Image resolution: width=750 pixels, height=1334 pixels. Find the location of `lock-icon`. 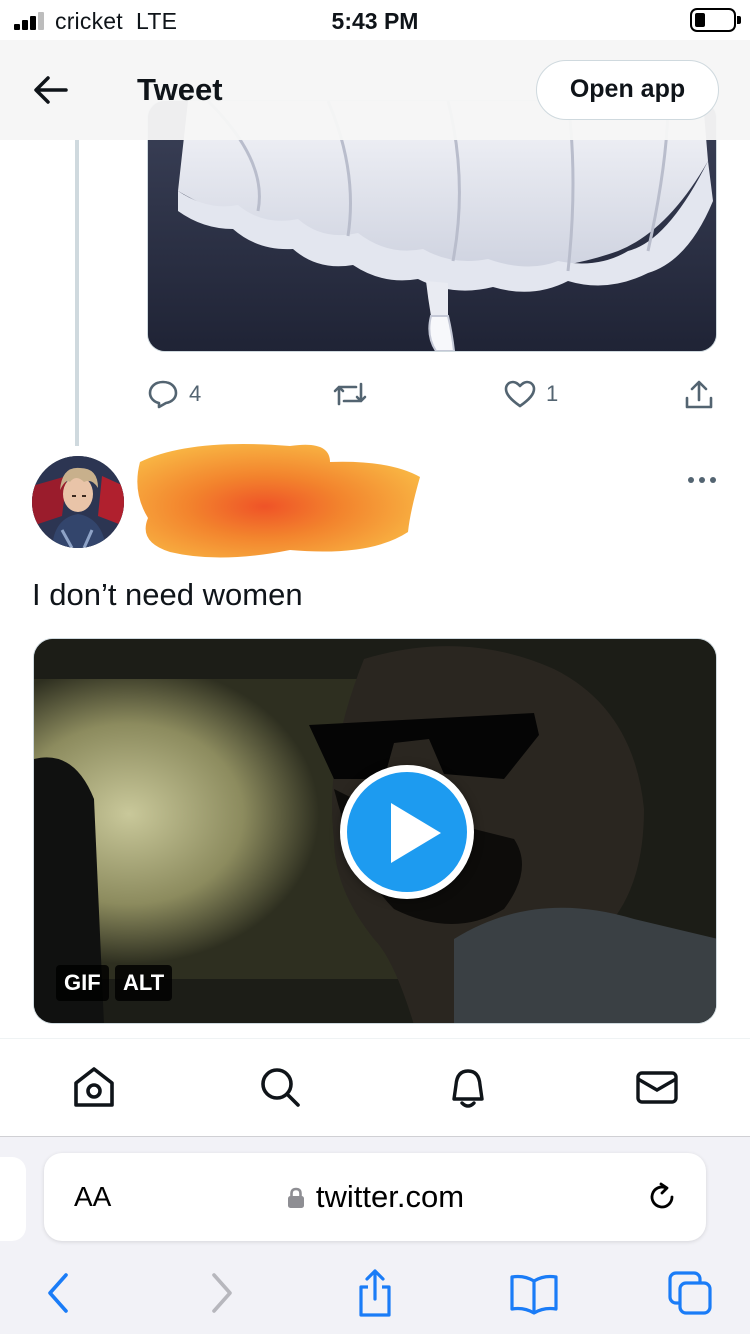

lock-icon is located at coordinates (295, 1197).